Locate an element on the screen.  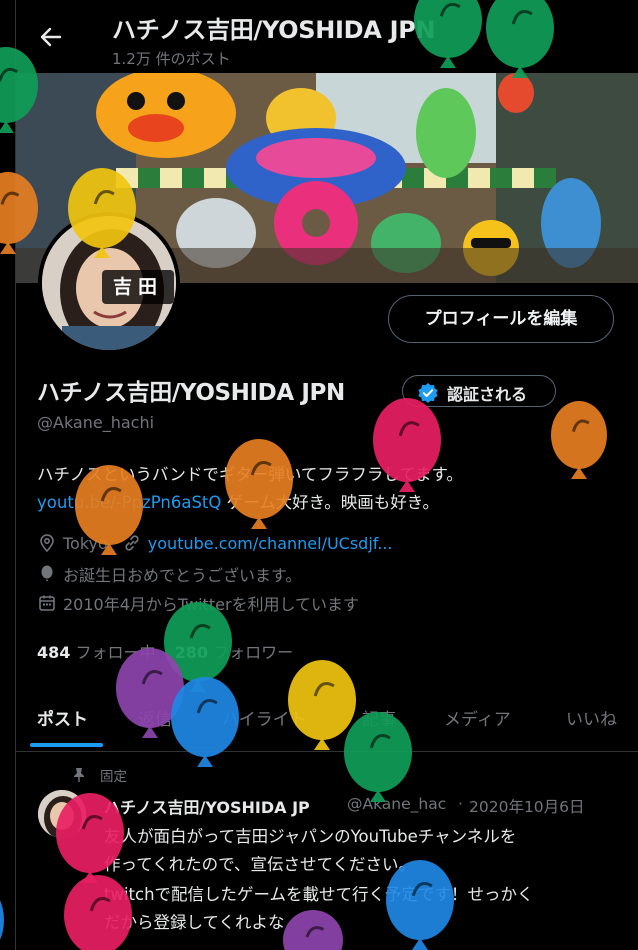
pinned-label-row: 固定 is located at coordinates (99, 775).